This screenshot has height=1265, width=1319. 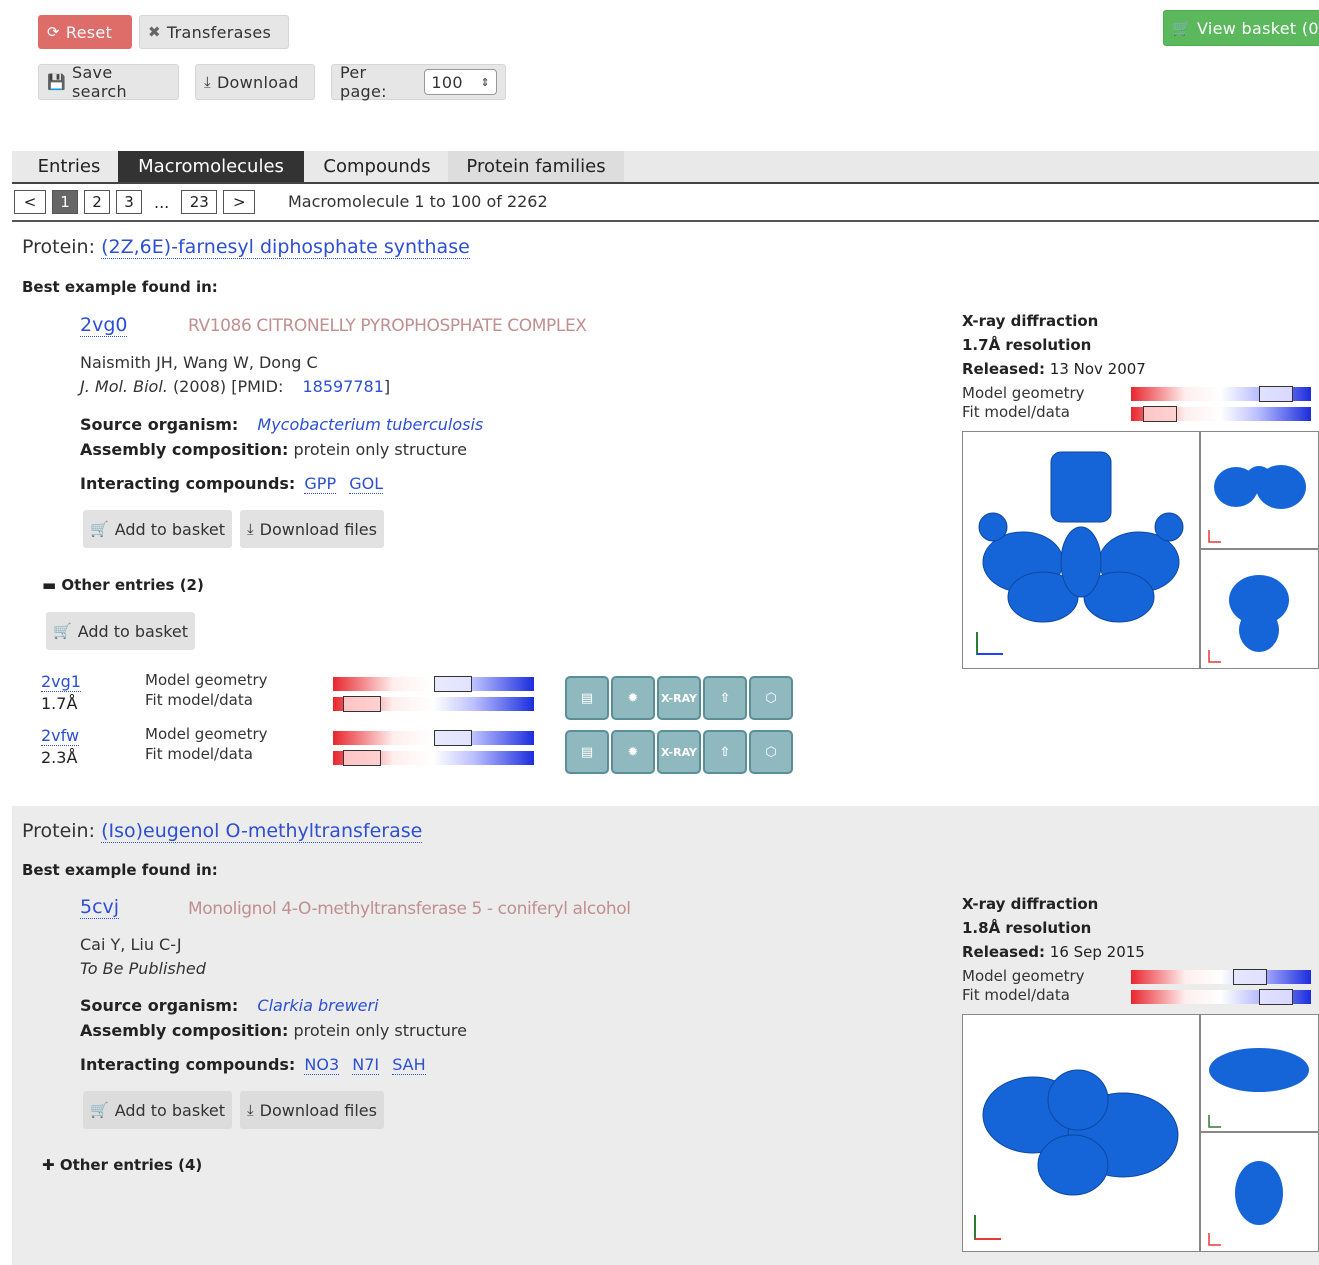 I want to click on minus-icon: ▬, so click(x=49, y=585).